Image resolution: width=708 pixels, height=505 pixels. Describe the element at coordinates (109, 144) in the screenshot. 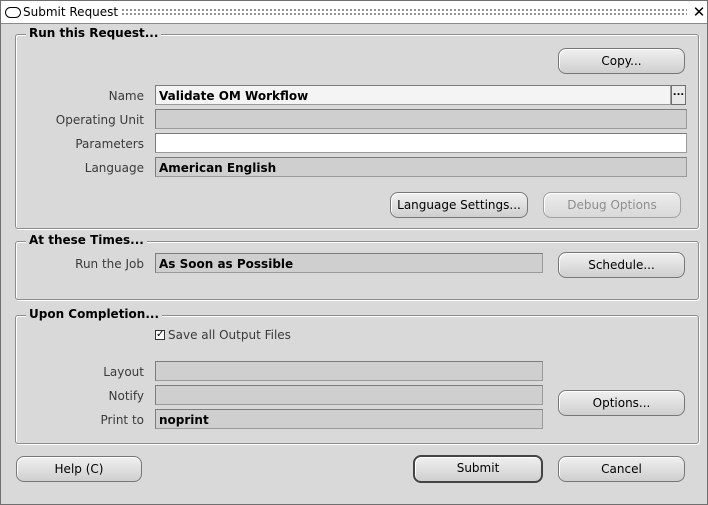

I see `parameters-label: Parameters` at that location.